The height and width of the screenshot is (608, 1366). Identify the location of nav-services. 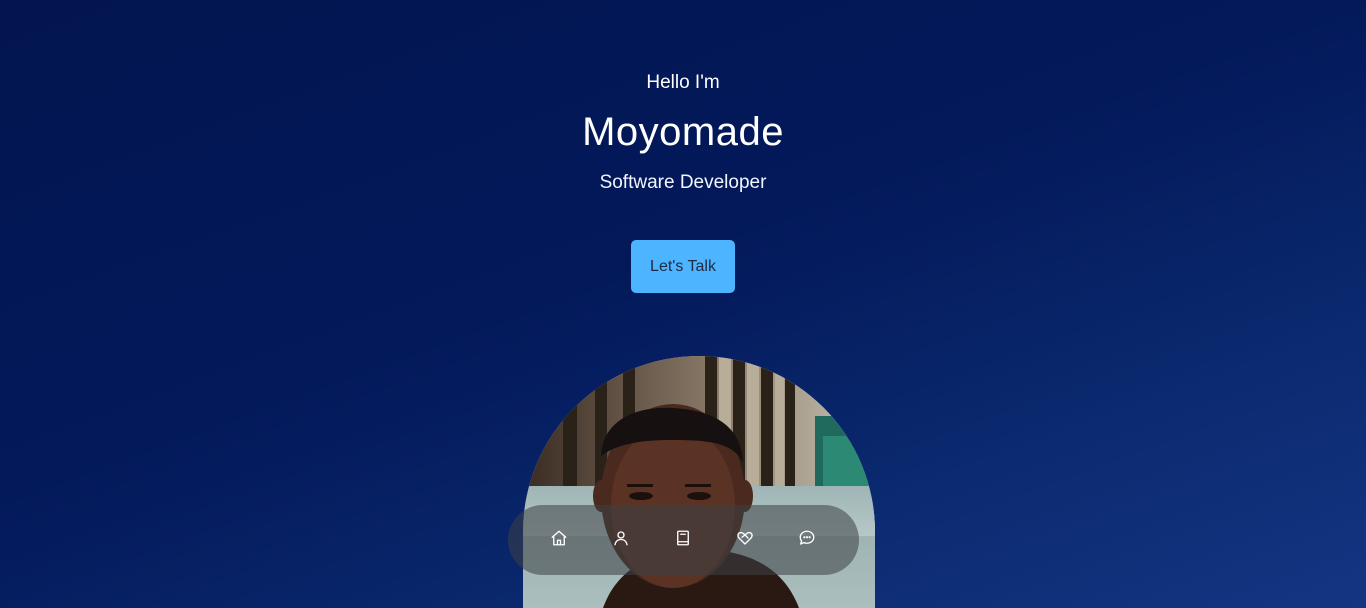
(745, 540).